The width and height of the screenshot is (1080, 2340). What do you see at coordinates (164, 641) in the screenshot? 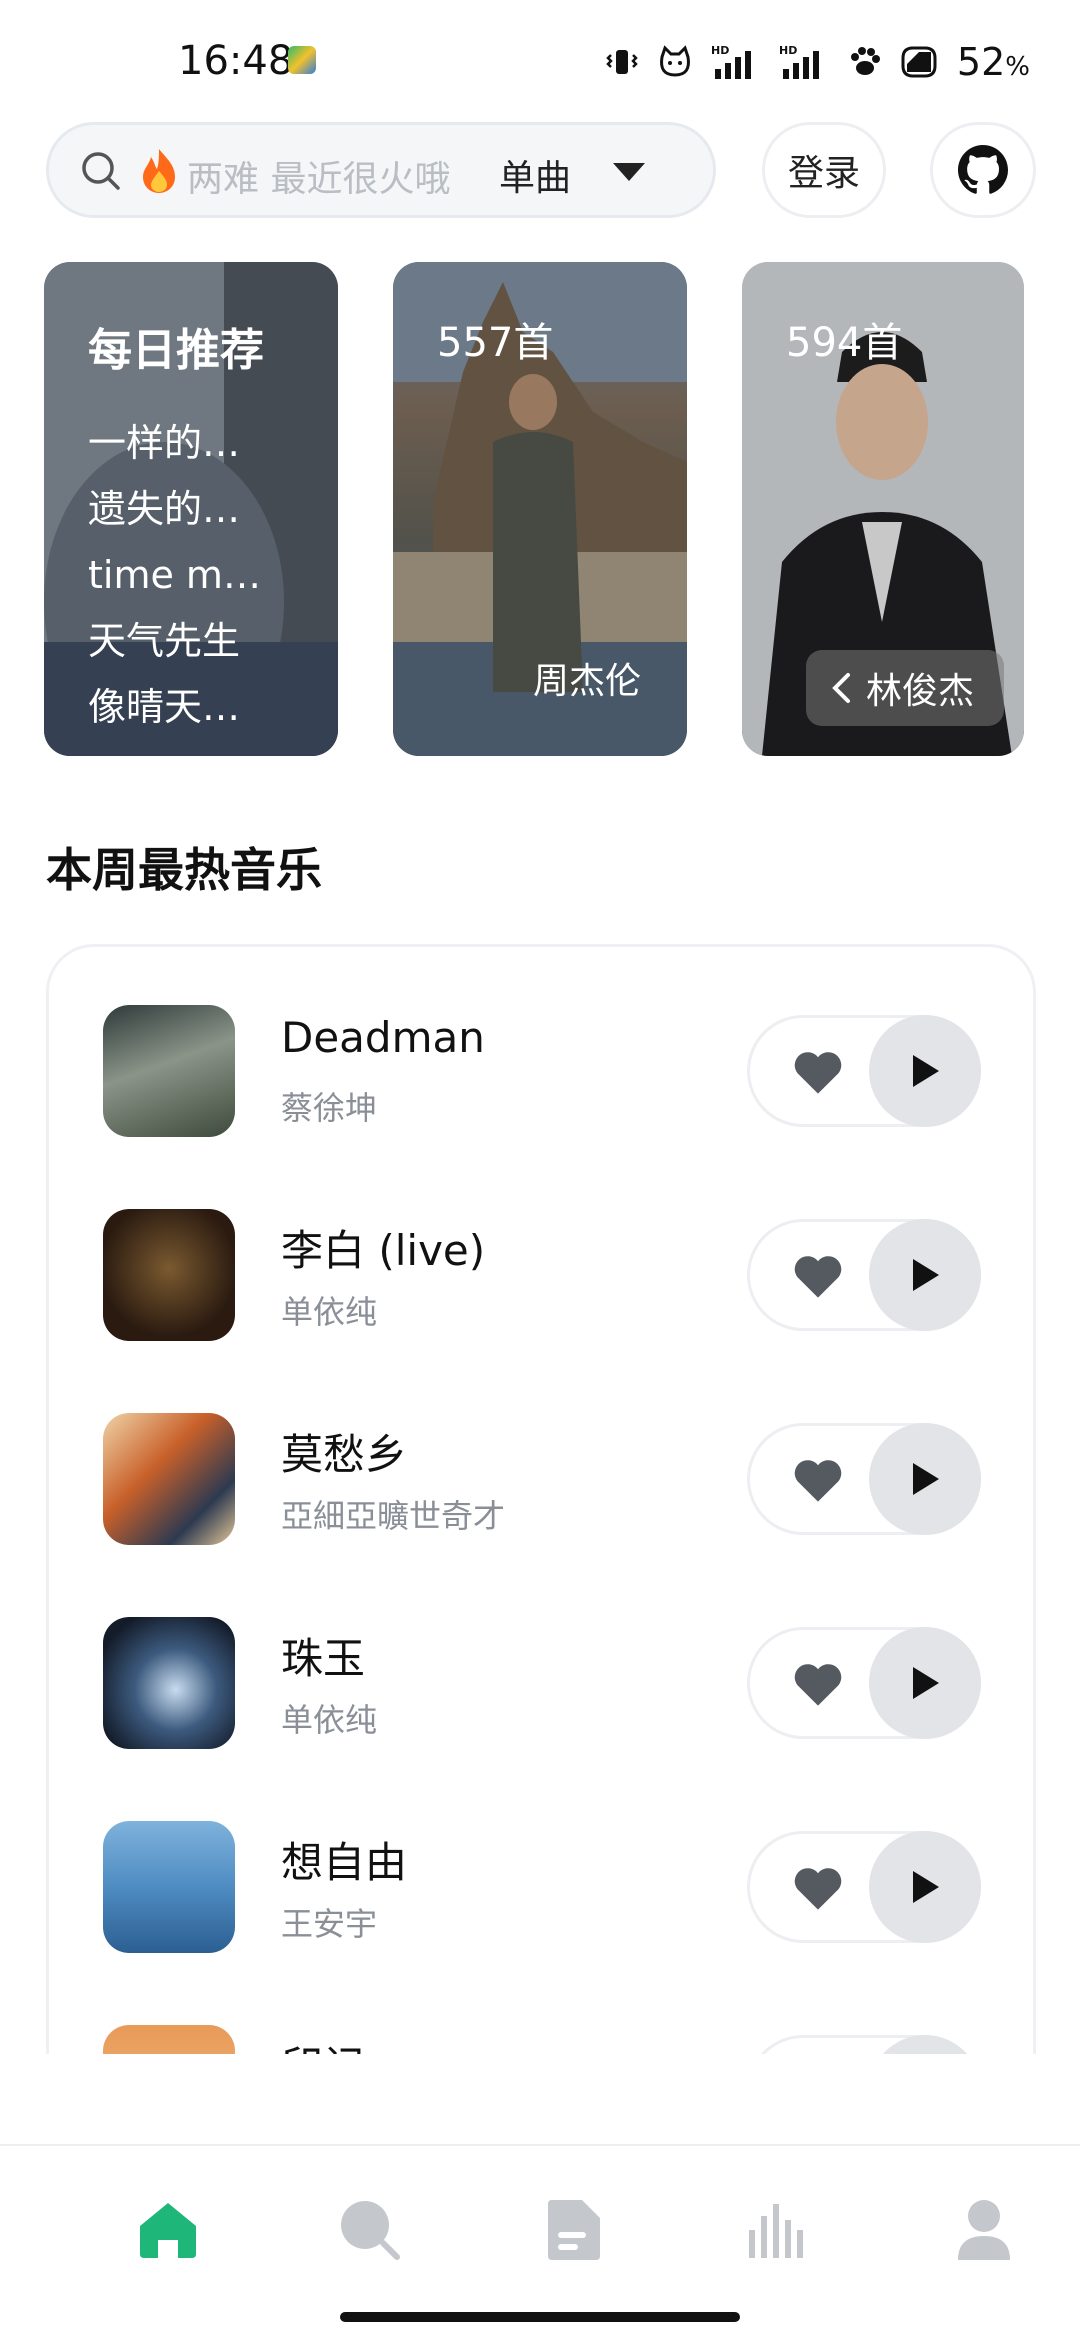
I see `daily-song: 天气先生` at bounding box center [164, 641].